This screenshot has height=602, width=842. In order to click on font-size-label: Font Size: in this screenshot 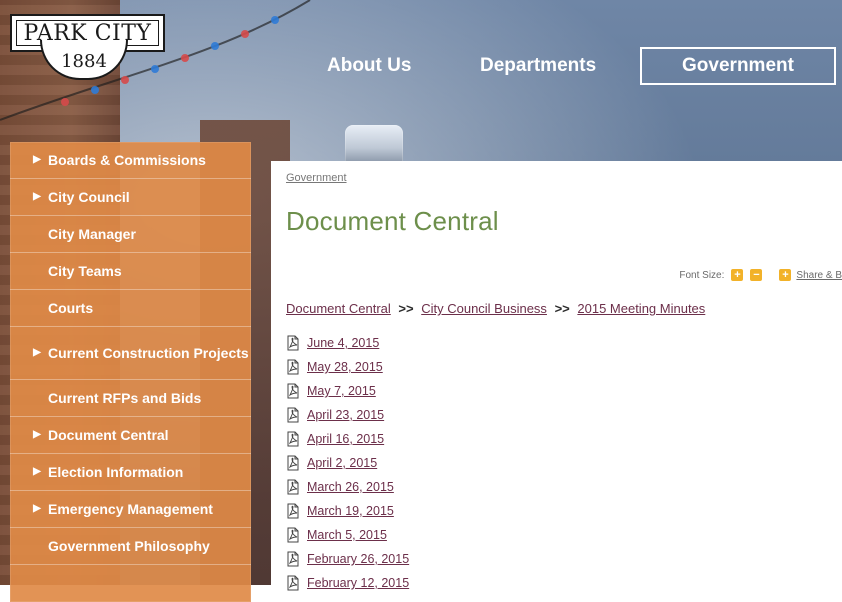, I will do `click(702, 275)`.